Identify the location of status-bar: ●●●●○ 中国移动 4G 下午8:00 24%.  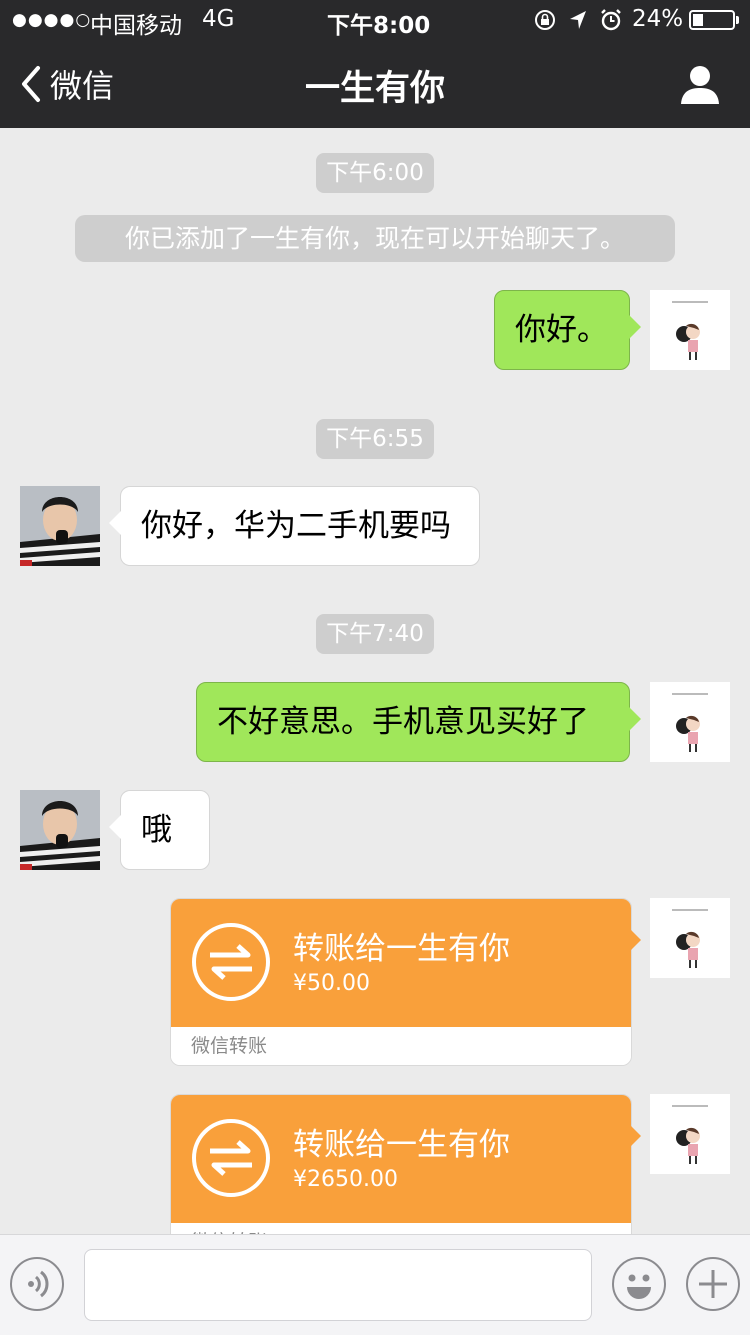
(375, 20).